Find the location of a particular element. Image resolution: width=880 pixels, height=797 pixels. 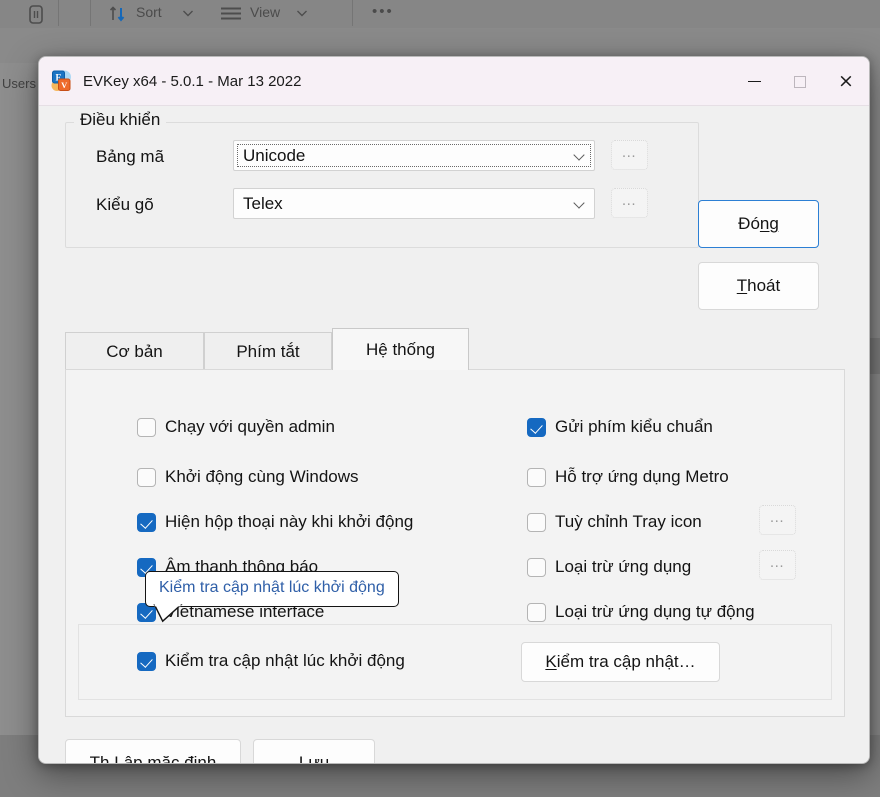

window-controls: × is located at coordinates (800, 81).